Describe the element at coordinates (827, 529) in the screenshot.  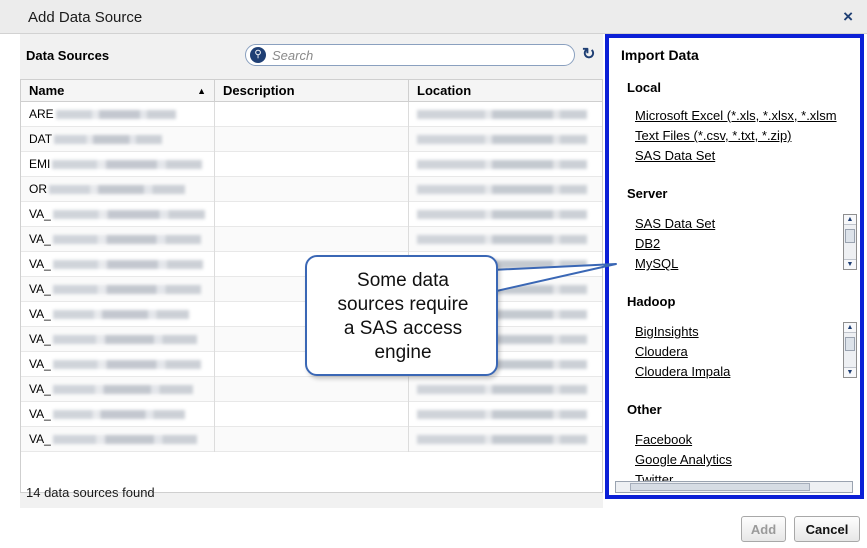
I see `cancel-button: Cancel` at that location.